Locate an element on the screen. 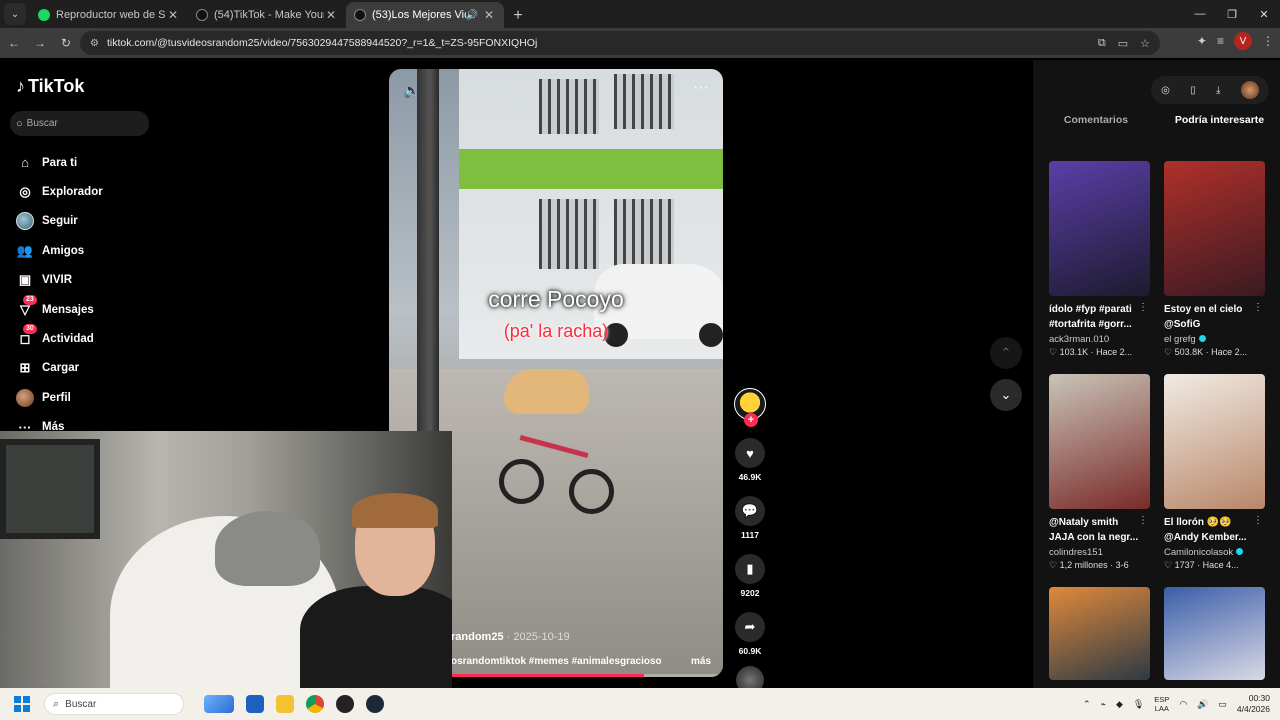 The width and height of the screenshot is (1280, 720). file-explorer-icon is located at coordinates (285, 704).